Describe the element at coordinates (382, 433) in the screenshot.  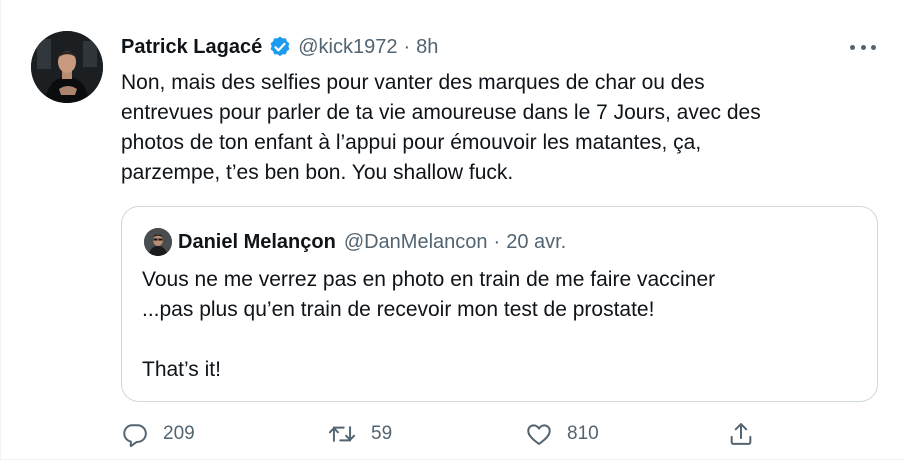
I see `retweet-count: 59` at that location.